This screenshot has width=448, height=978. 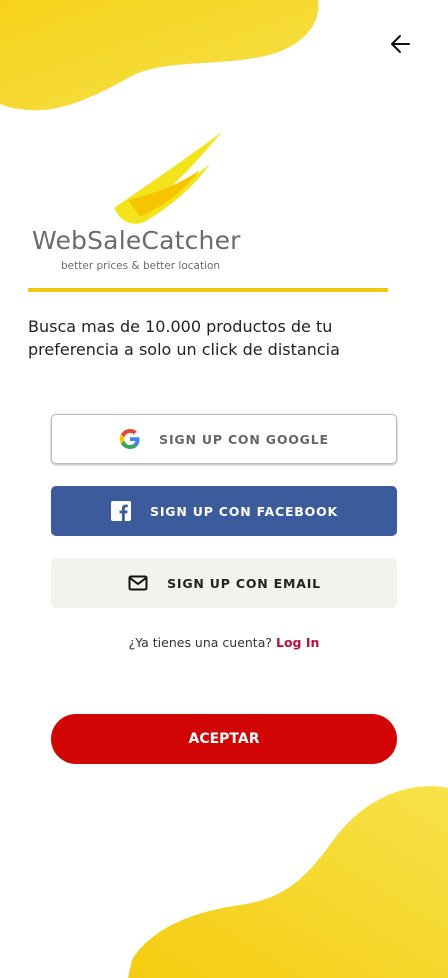 What do you see at coordinates (288, 882) in the screenshot?
I see `bottom-right-blob` at bounding box center [288, 882].